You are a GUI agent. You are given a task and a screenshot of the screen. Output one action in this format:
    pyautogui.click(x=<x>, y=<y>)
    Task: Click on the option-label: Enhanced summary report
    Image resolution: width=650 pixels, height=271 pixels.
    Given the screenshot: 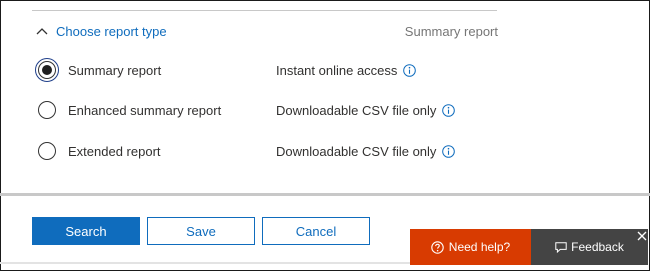 What is the action you would take?
    pyautogui.click(x=144, y=110)
    